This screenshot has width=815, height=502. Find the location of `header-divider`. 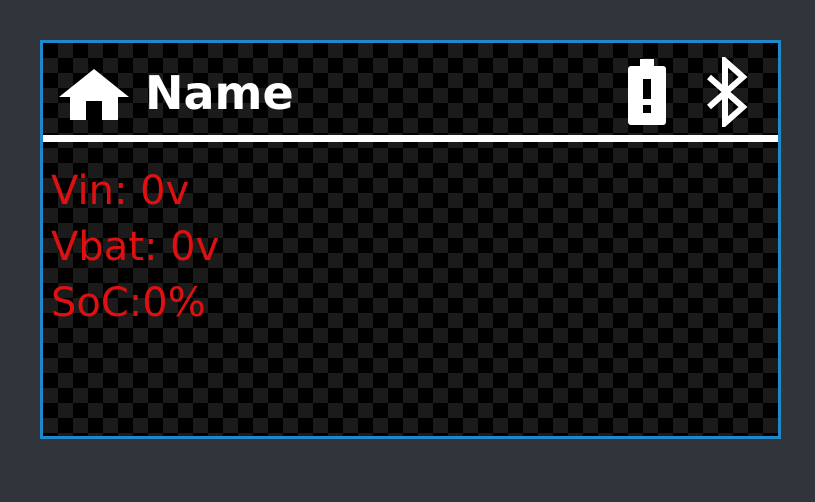

header-divider is located at coordinates (410, 138).